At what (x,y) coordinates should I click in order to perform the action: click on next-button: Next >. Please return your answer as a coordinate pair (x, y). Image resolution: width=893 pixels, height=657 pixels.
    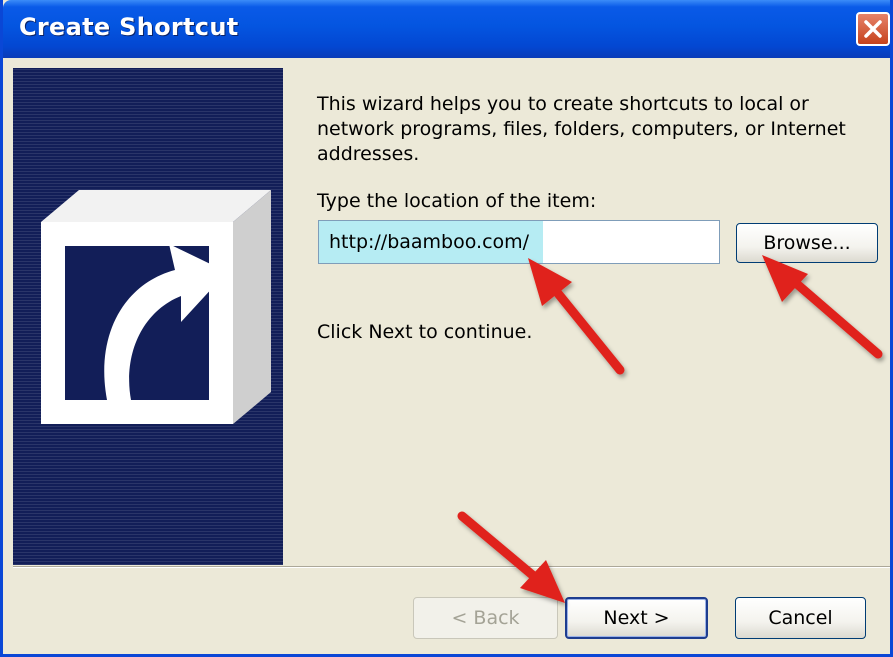
    Looking at the image, I should click on (636, 618).